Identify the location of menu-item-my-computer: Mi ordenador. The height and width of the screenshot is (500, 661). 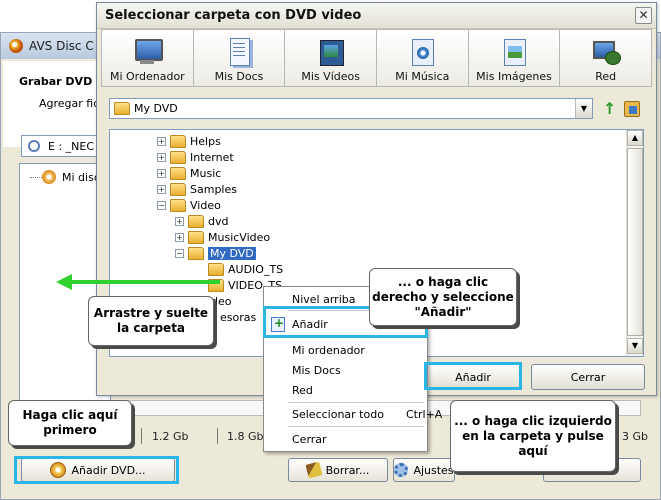
(328, 350).